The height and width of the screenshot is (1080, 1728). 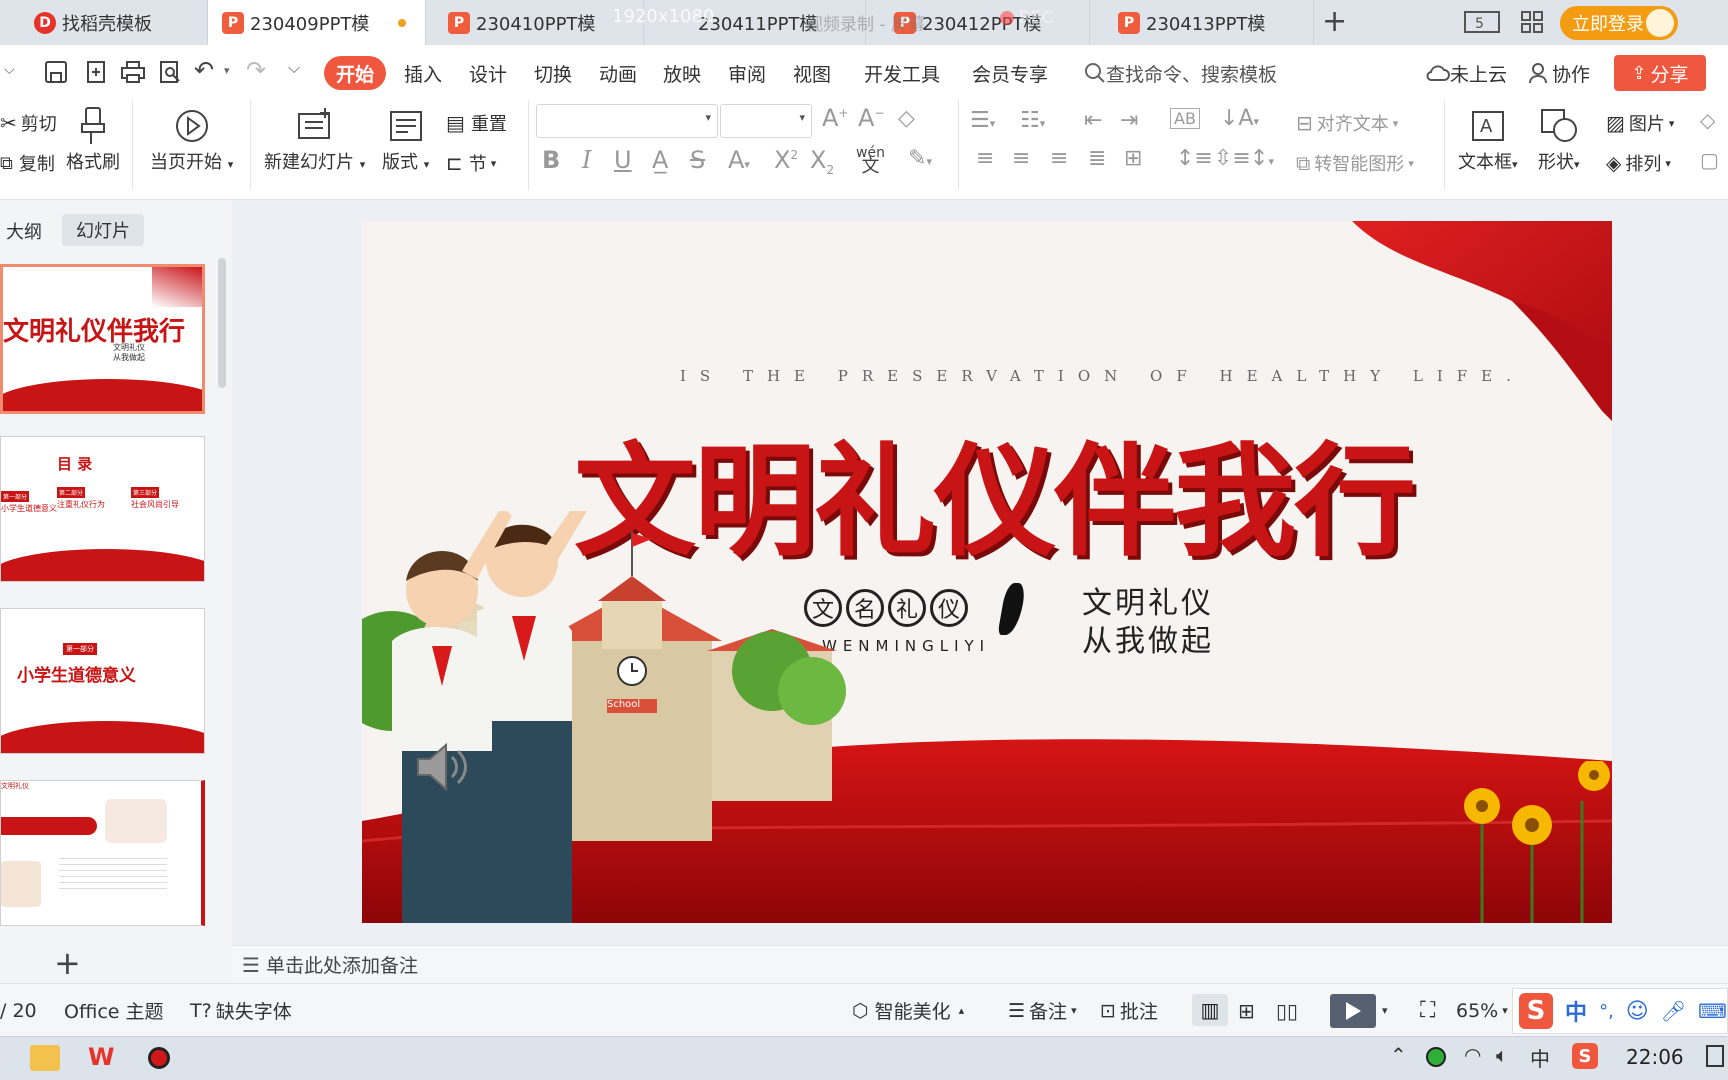 What do you see at coordinates (1427, 1010) in the screenshot?
I see `fit-window-icon: ⛶` at bounding box center [1427, 1010].